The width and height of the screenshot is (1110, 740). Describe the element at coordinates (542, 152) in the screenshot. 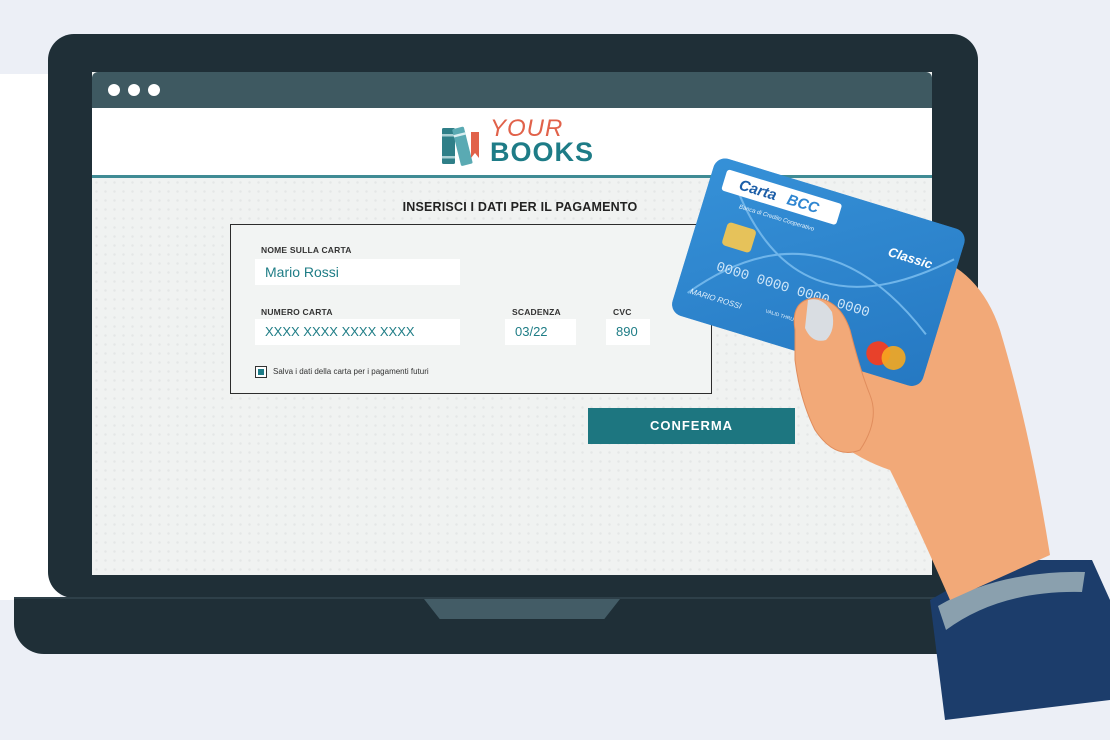

I see `logo-text-books: BOOKS` at that location.